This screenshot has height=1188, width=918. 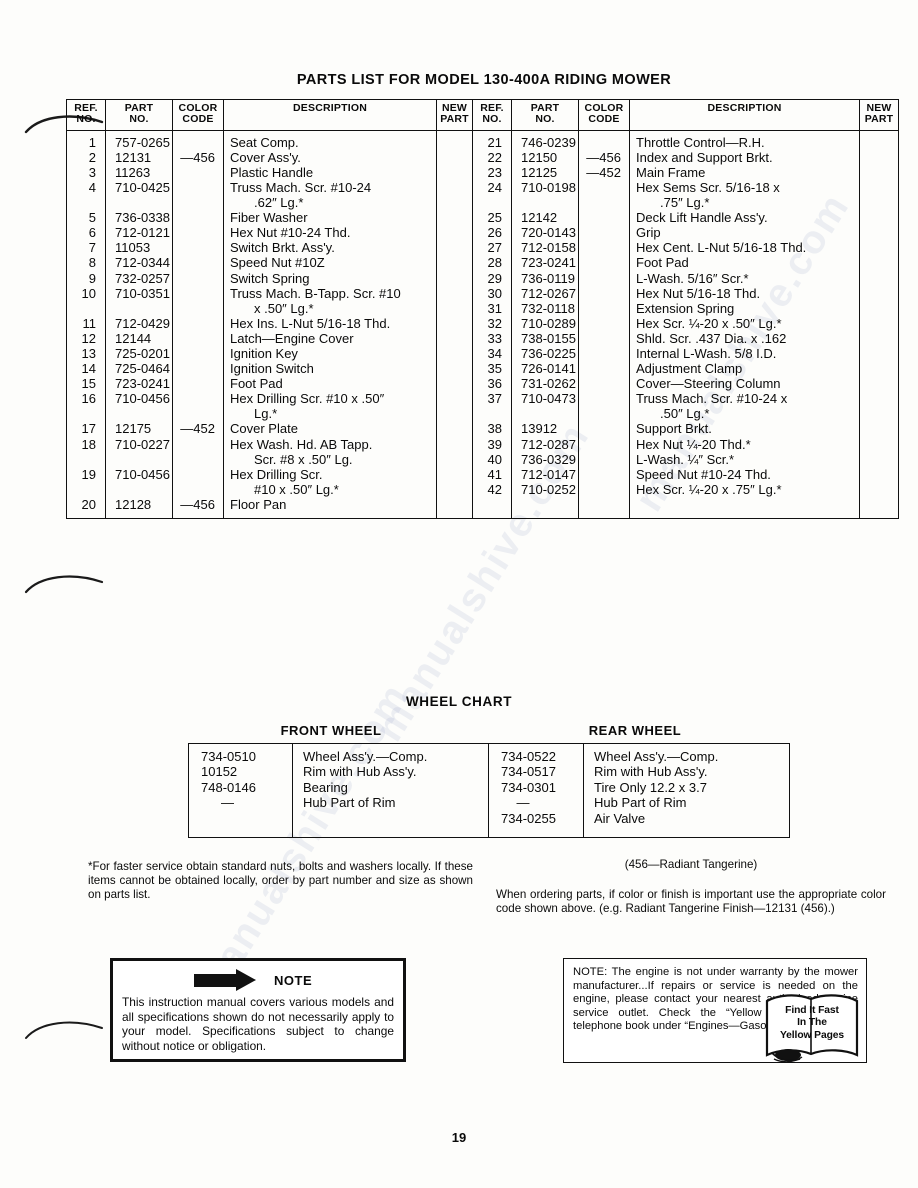 What do you see at coordinates (674, 429) in the screenshot?
I see `table-cell: Support Brkt.` at bounding box center [674, 429].